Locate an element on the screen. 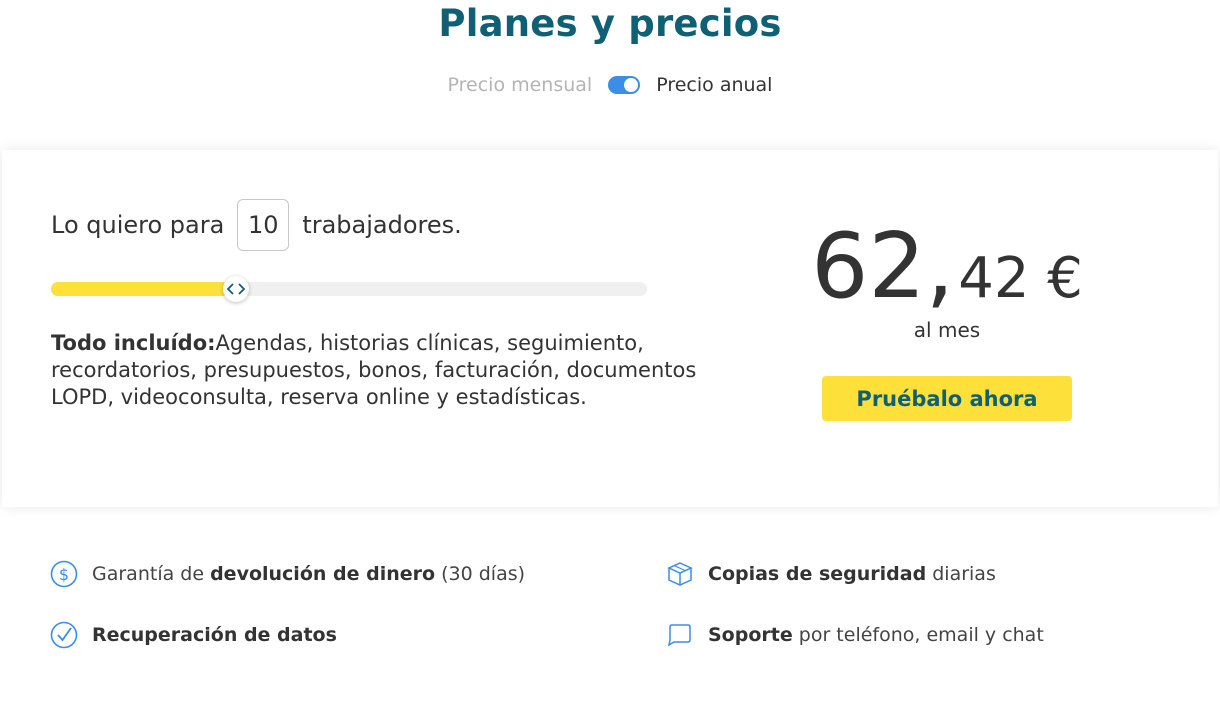 This screenshot has height=709, width=1220. check-circle-icon is located at coordinates (64, 635).